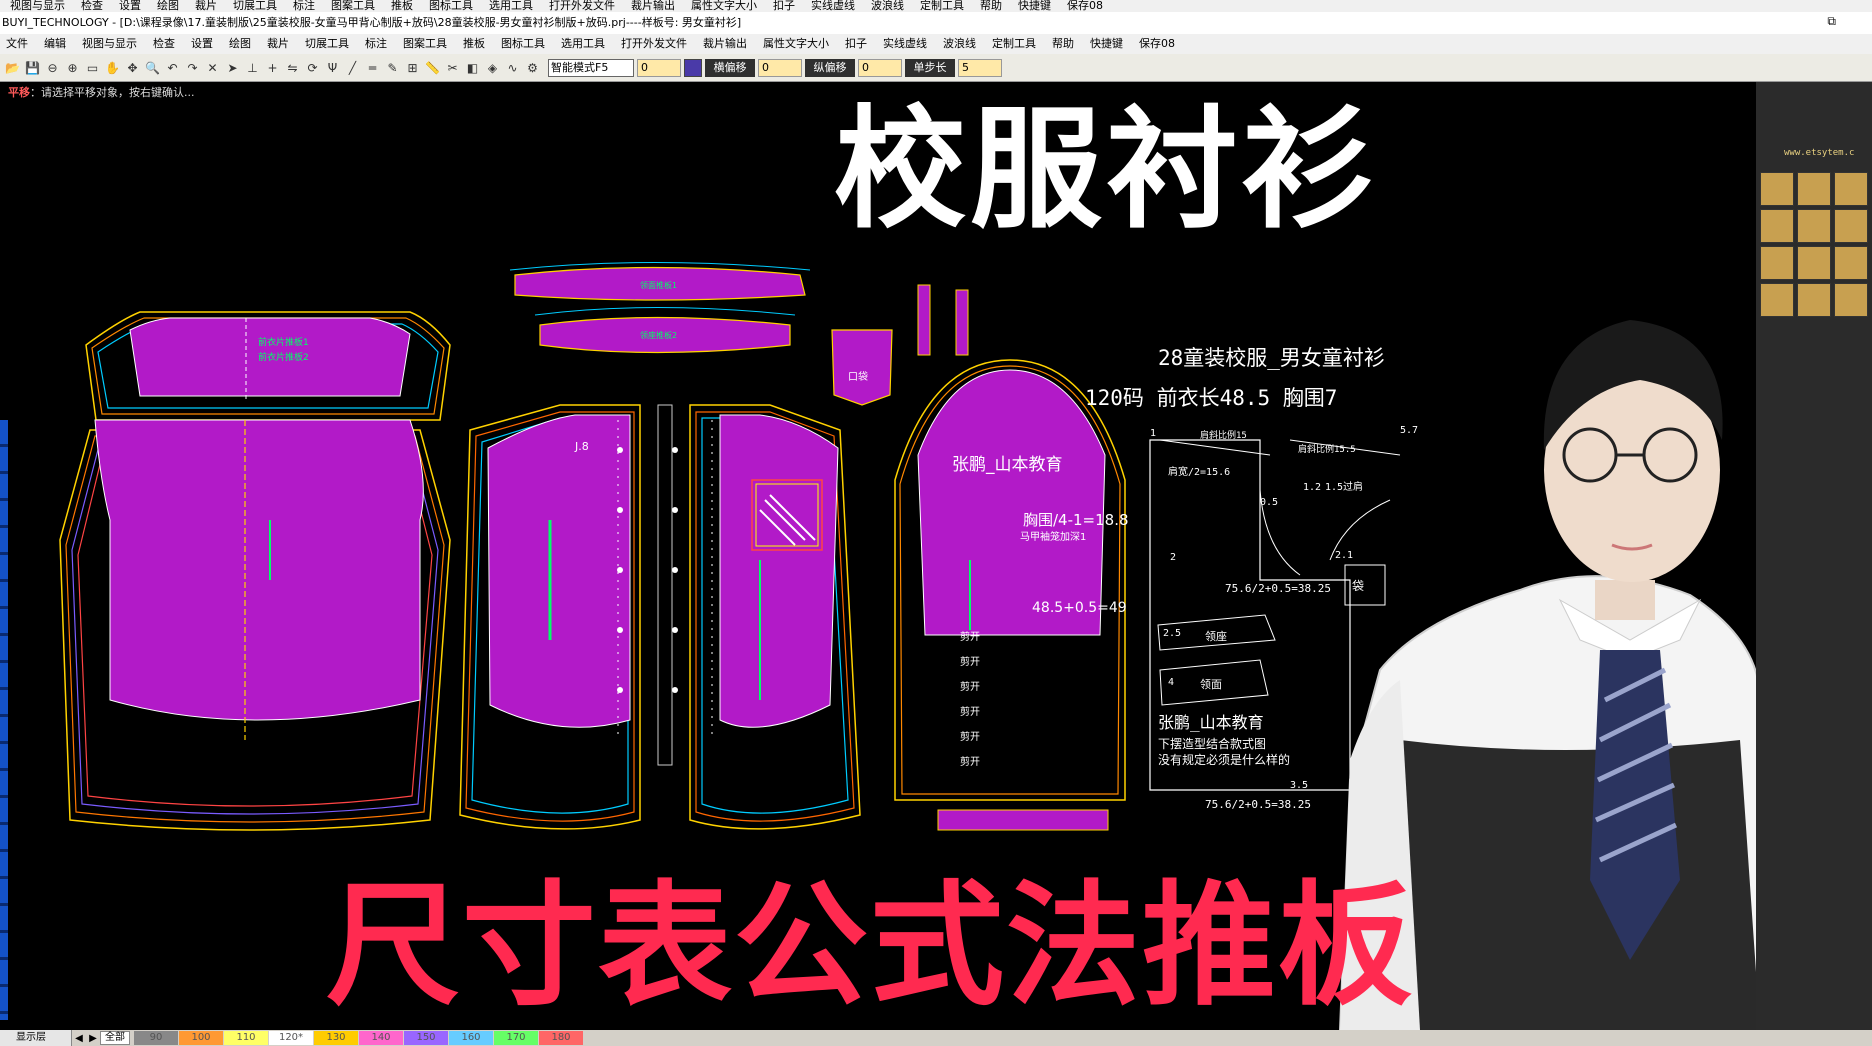  Describe the element at coordinates (272, 67) in the screenshot. I see `crosshair-icon: +` at that location.